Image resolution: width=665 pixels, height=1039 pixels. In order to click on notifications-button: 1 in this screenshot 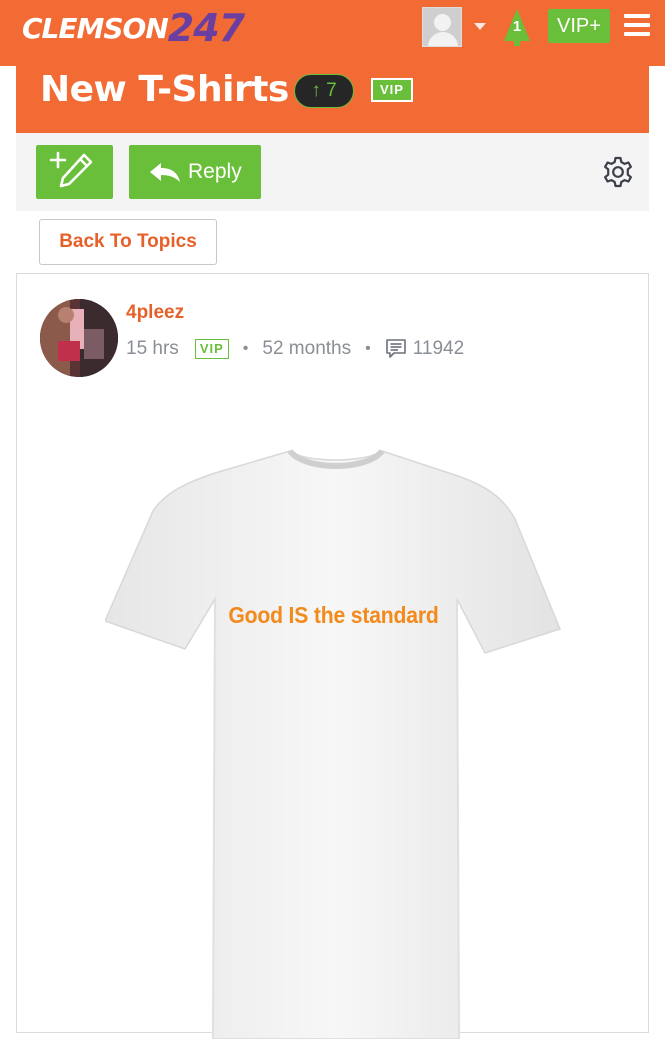, I will do `click(517, 27)`.